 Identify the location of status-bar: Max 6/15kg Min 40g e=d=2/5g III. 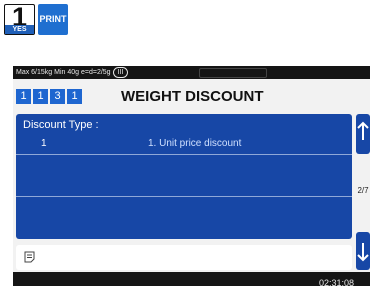
(191, 72).